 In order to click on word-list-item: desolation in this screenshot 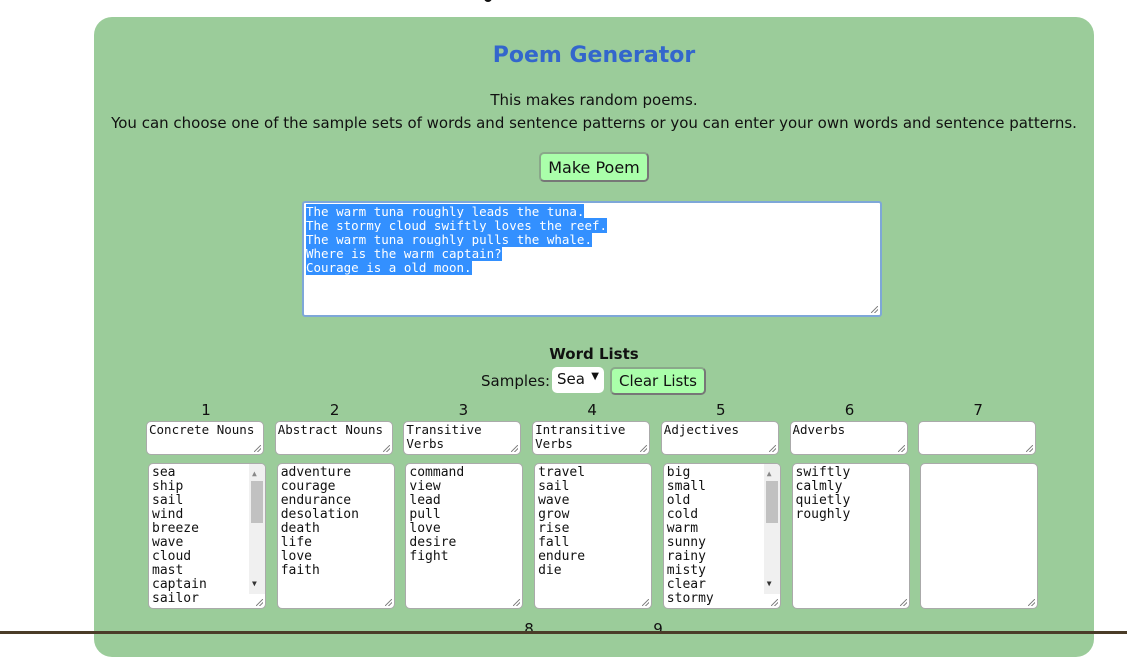, I will do `click(319, 514)`.